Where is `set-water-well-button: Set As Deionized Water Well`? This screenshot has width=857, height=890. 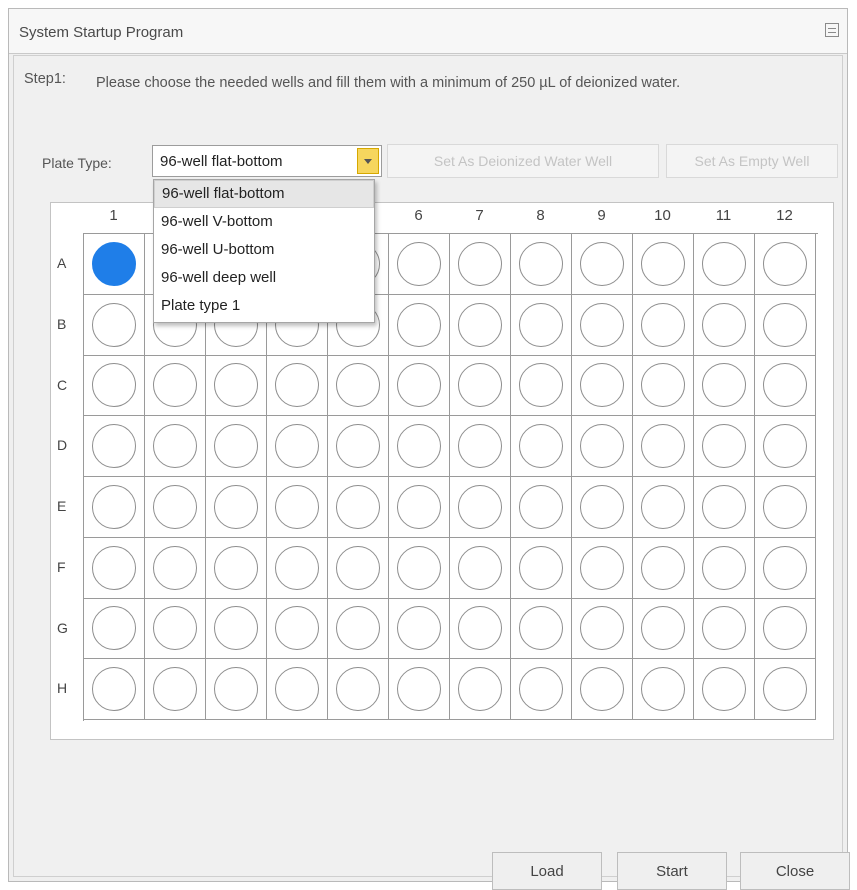
set-water-well-button: Set As Deionized Water Well is located at coordinates (523, 161).